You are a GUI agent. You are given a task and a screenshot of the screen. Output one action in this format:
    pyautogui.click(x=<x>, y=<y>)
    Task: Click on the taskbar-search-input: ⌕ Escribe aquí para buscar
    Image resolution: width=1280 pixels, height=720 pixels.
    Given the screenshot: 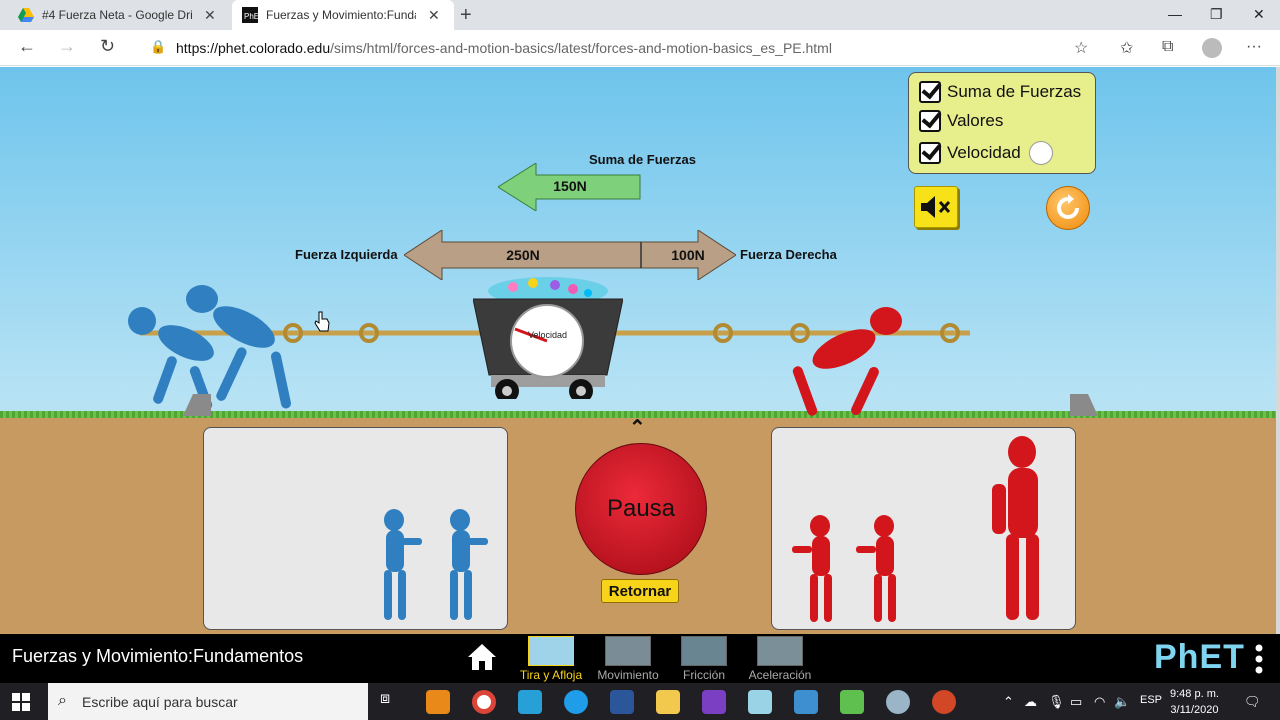 What is the action you would take?
    pyautogui.click(x=208, y=701)
    